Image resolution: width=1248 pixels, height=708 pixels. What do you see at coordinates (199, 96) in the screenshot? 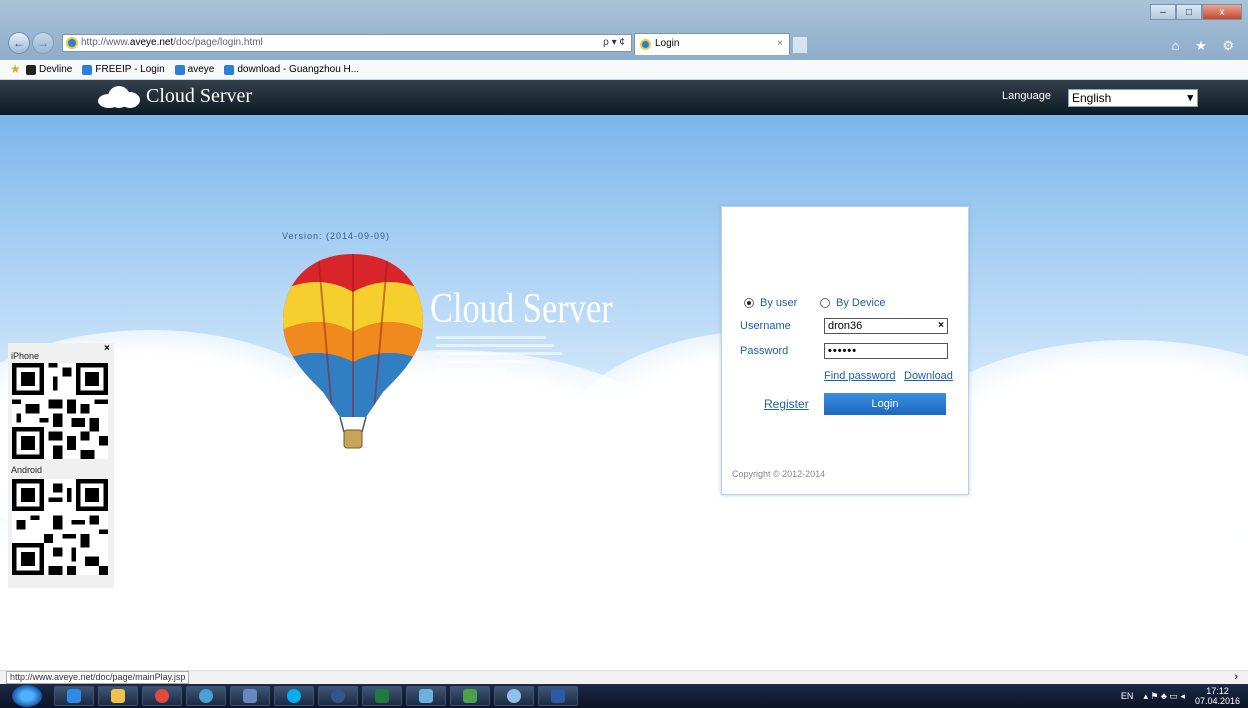
I see `site-title: Cloud Server` at bounding box center [199, 96].